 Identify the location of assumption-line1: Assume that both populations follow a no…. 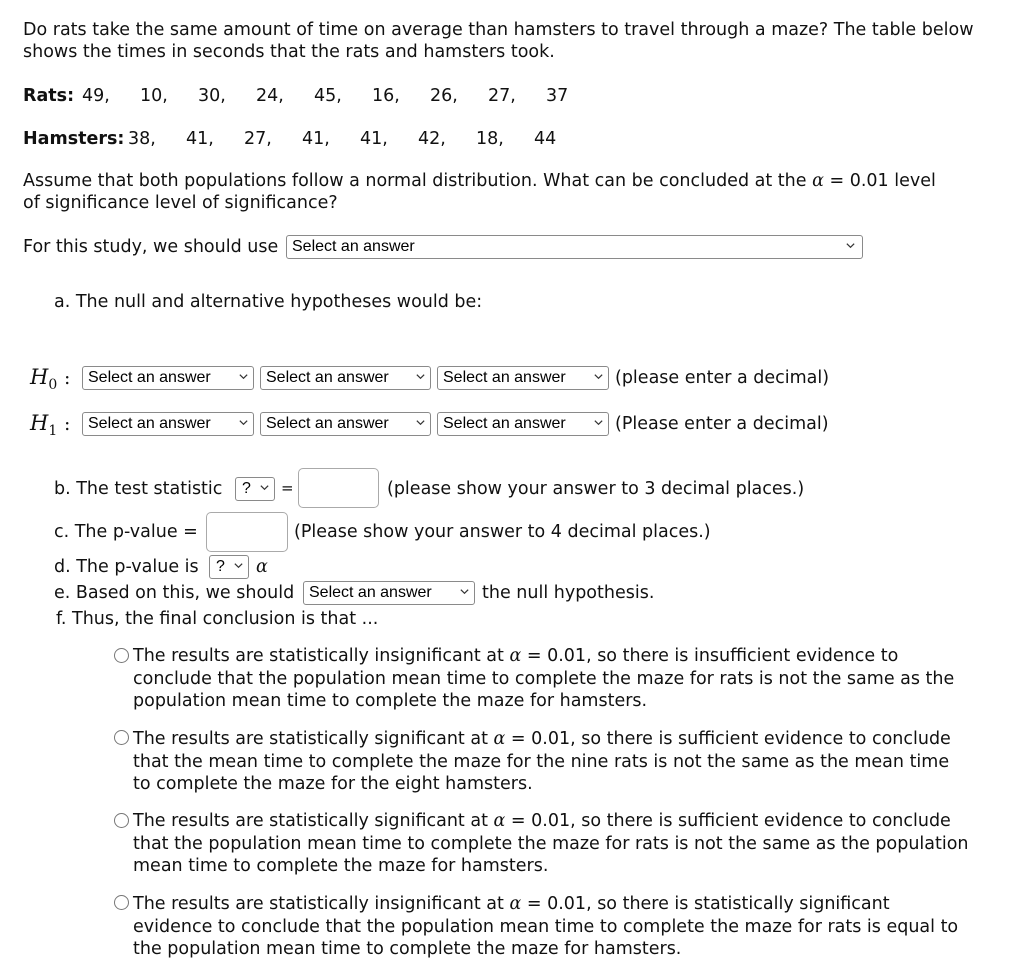
(479, 181).